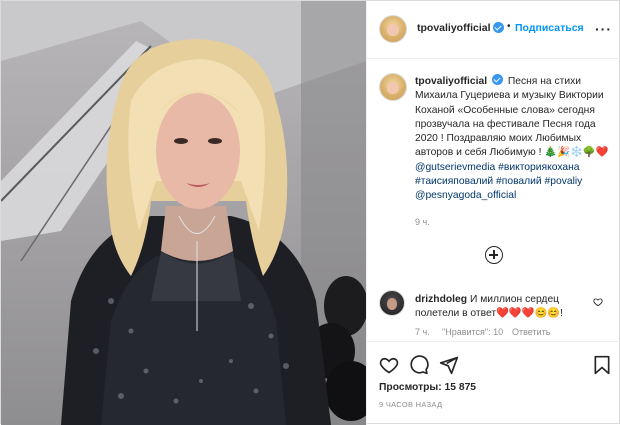  Describe the element at coordinates (392, 303) in the screenshot. I see `commenter-avatar` at that location.